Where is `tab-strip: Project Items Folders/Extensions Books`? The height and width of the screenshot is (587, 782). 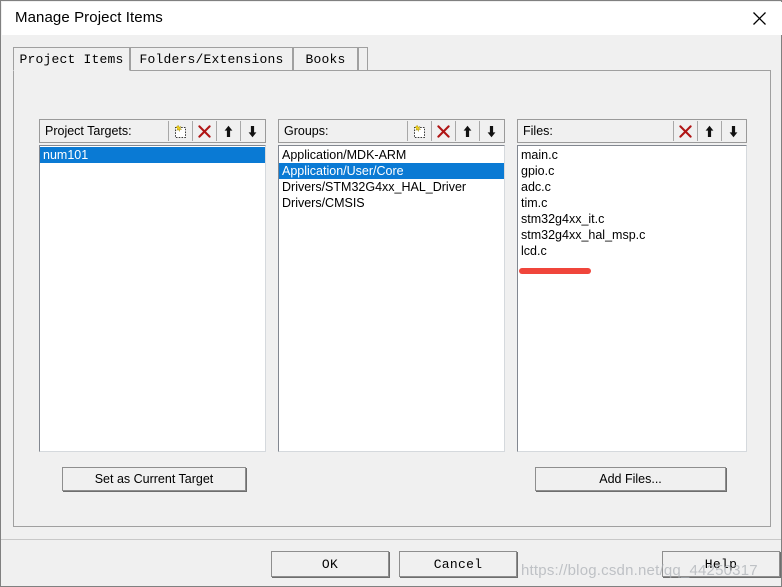
tab-strip: Project Items Folders/Extensions Books is located at coordinates (392, 59).